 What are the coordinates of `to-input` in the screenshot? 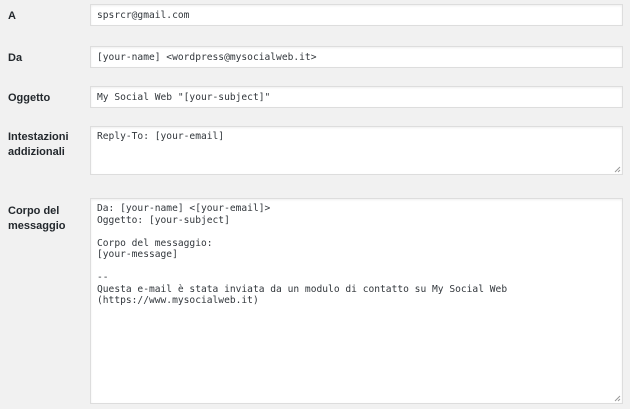 It's located at (356, 15).